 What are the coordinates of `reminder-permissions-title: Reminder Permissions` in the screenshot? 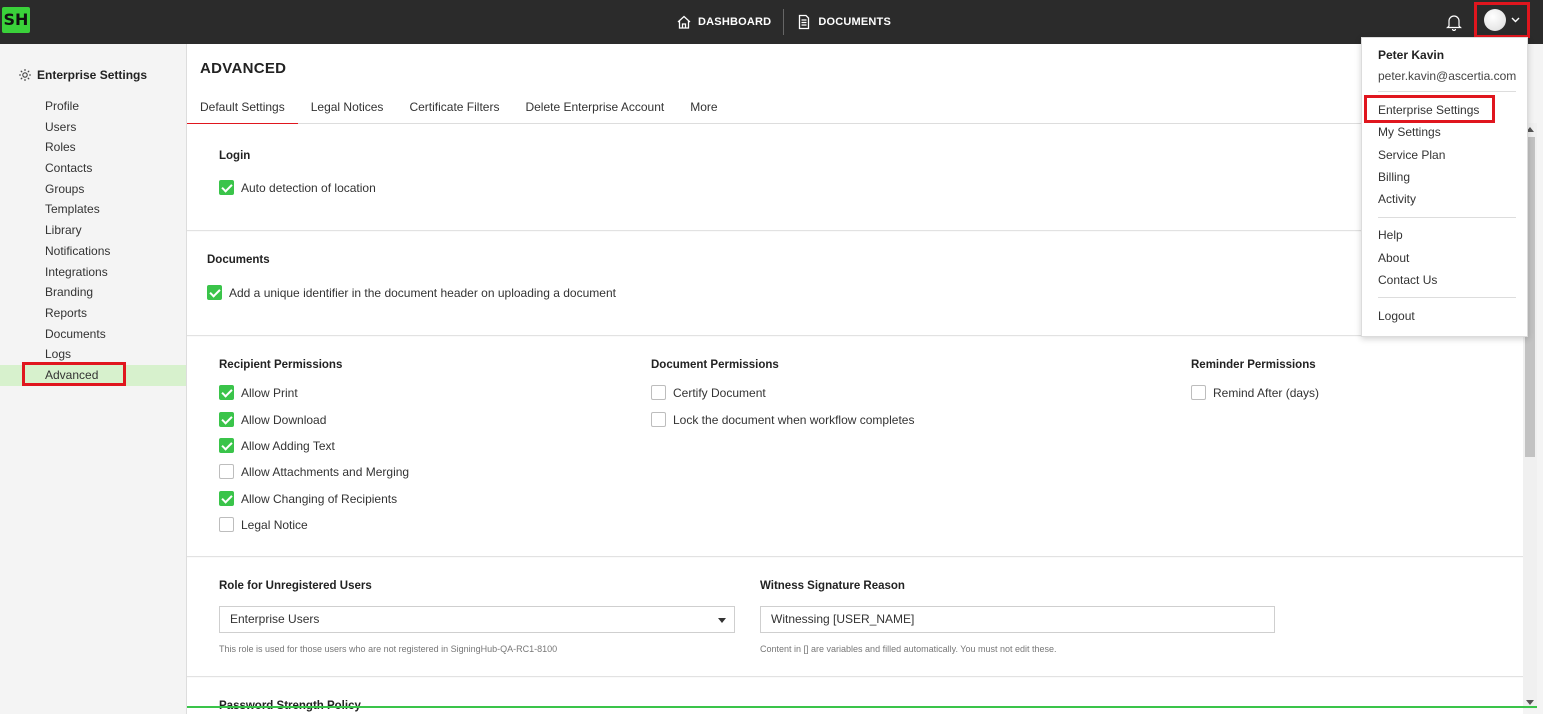 It's located at (1253, 365).